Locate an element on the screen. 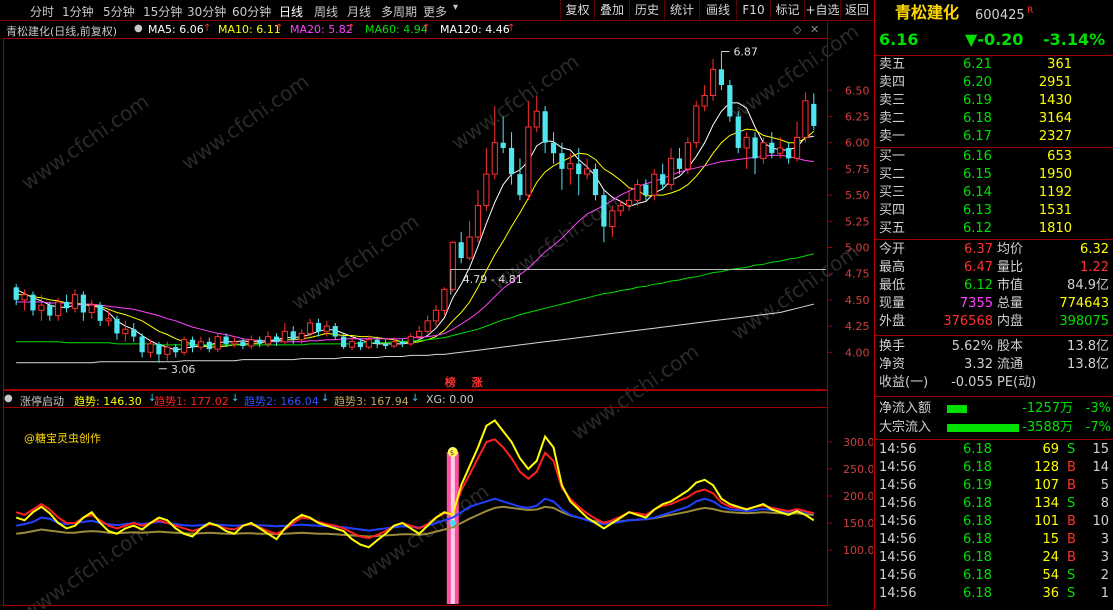 The height and width of the screenshot is (610, 1113). flow-row: 净流入额 -1257万 -3% is located at coordinates (994, 409).